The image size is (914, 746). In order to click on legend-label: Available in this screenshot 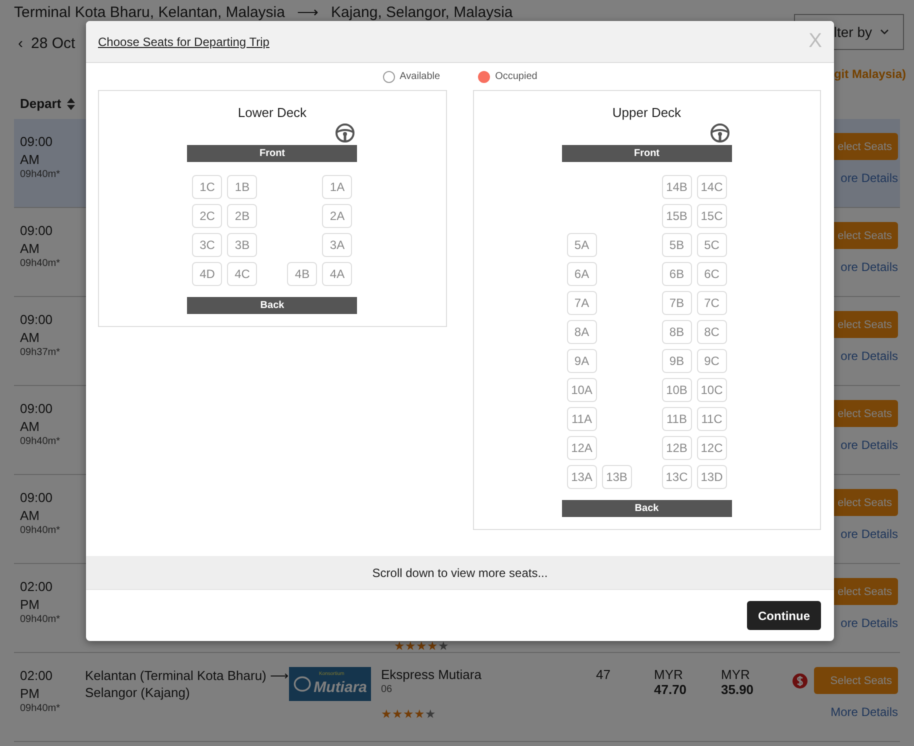, I will do `click(420, 76)`.